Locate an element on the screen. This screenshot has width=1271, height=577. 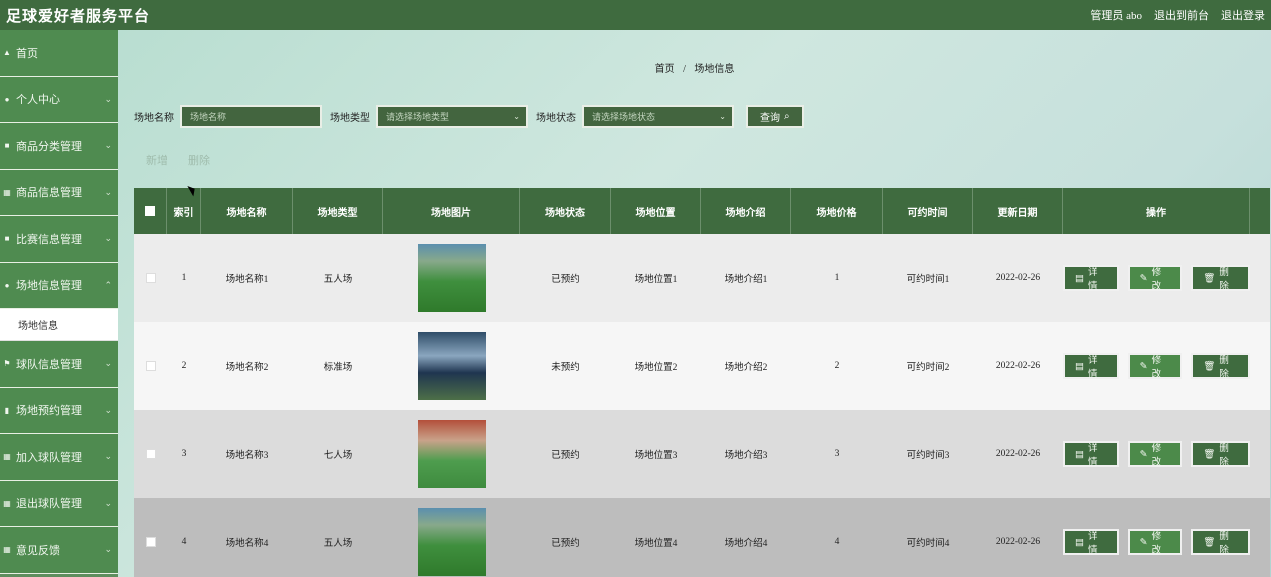
sidebar-item-field-info: ● 场地信息管理 ⌃ is located at coordinates (59, 285).